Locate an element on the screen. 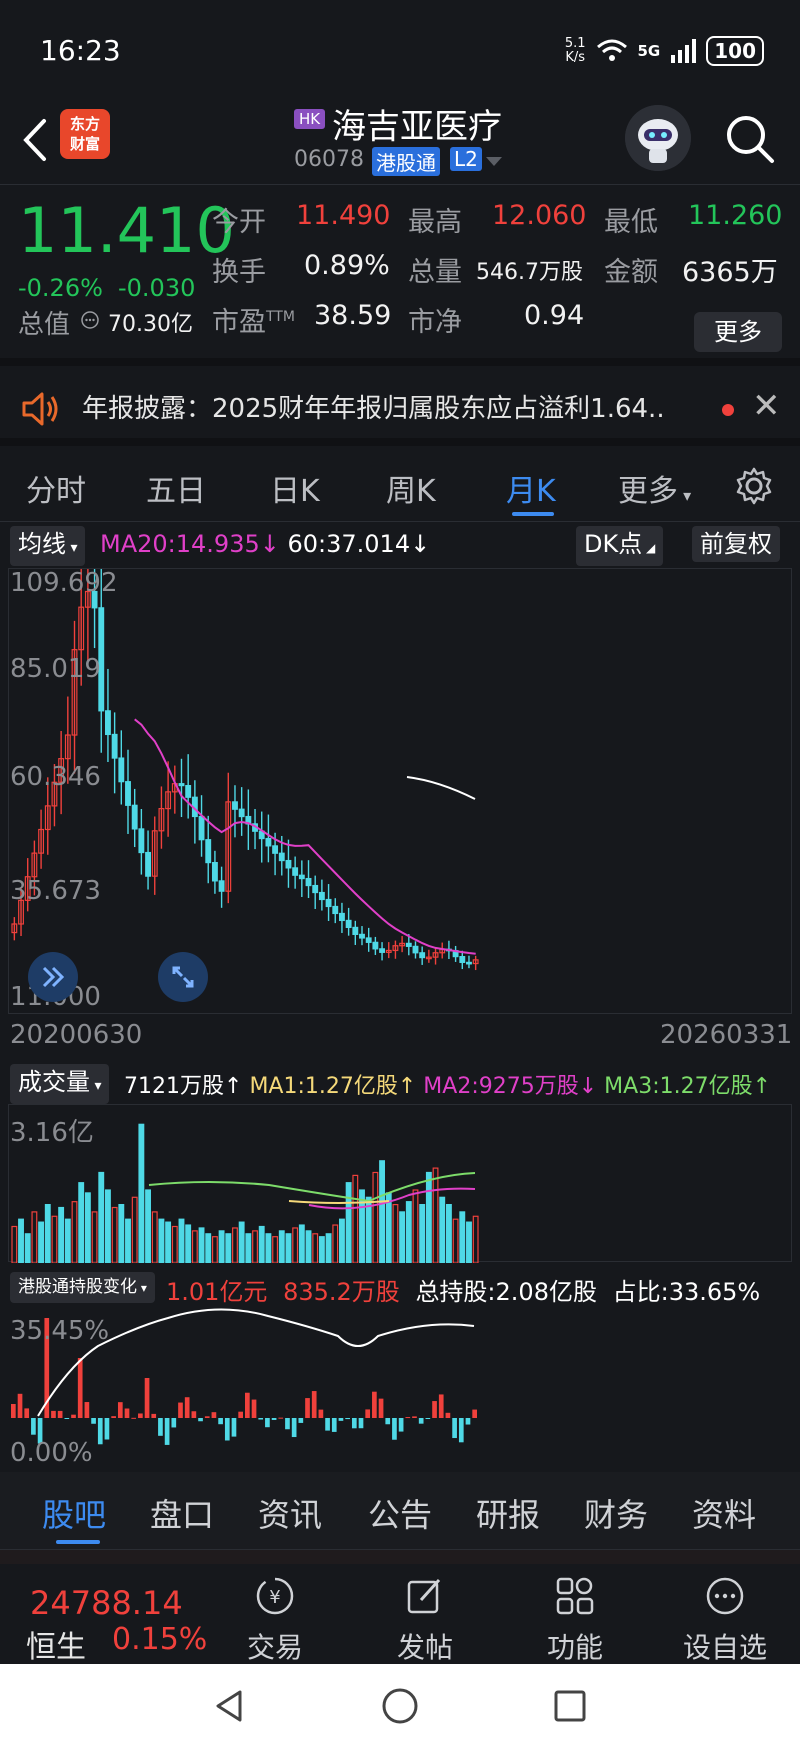  search-icon is located at coordinates (750, 139).